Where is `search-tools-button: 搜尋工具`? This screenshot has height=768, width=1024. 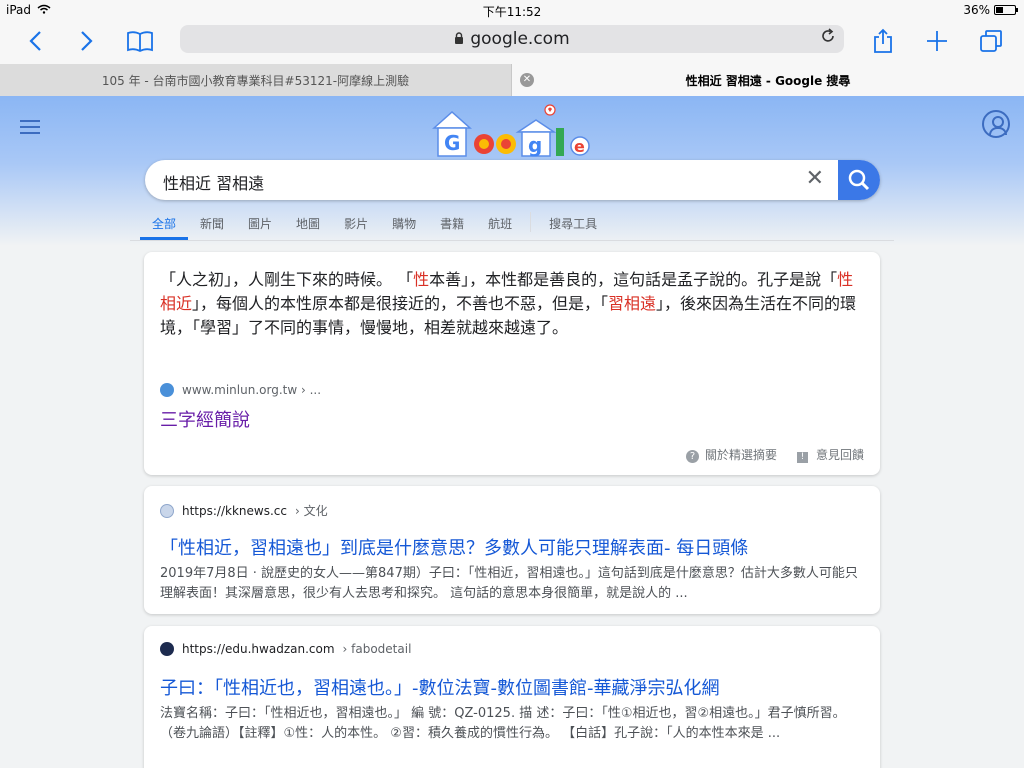 search-tools-button: 搜尋工具 is located at coordinates (573, 226).